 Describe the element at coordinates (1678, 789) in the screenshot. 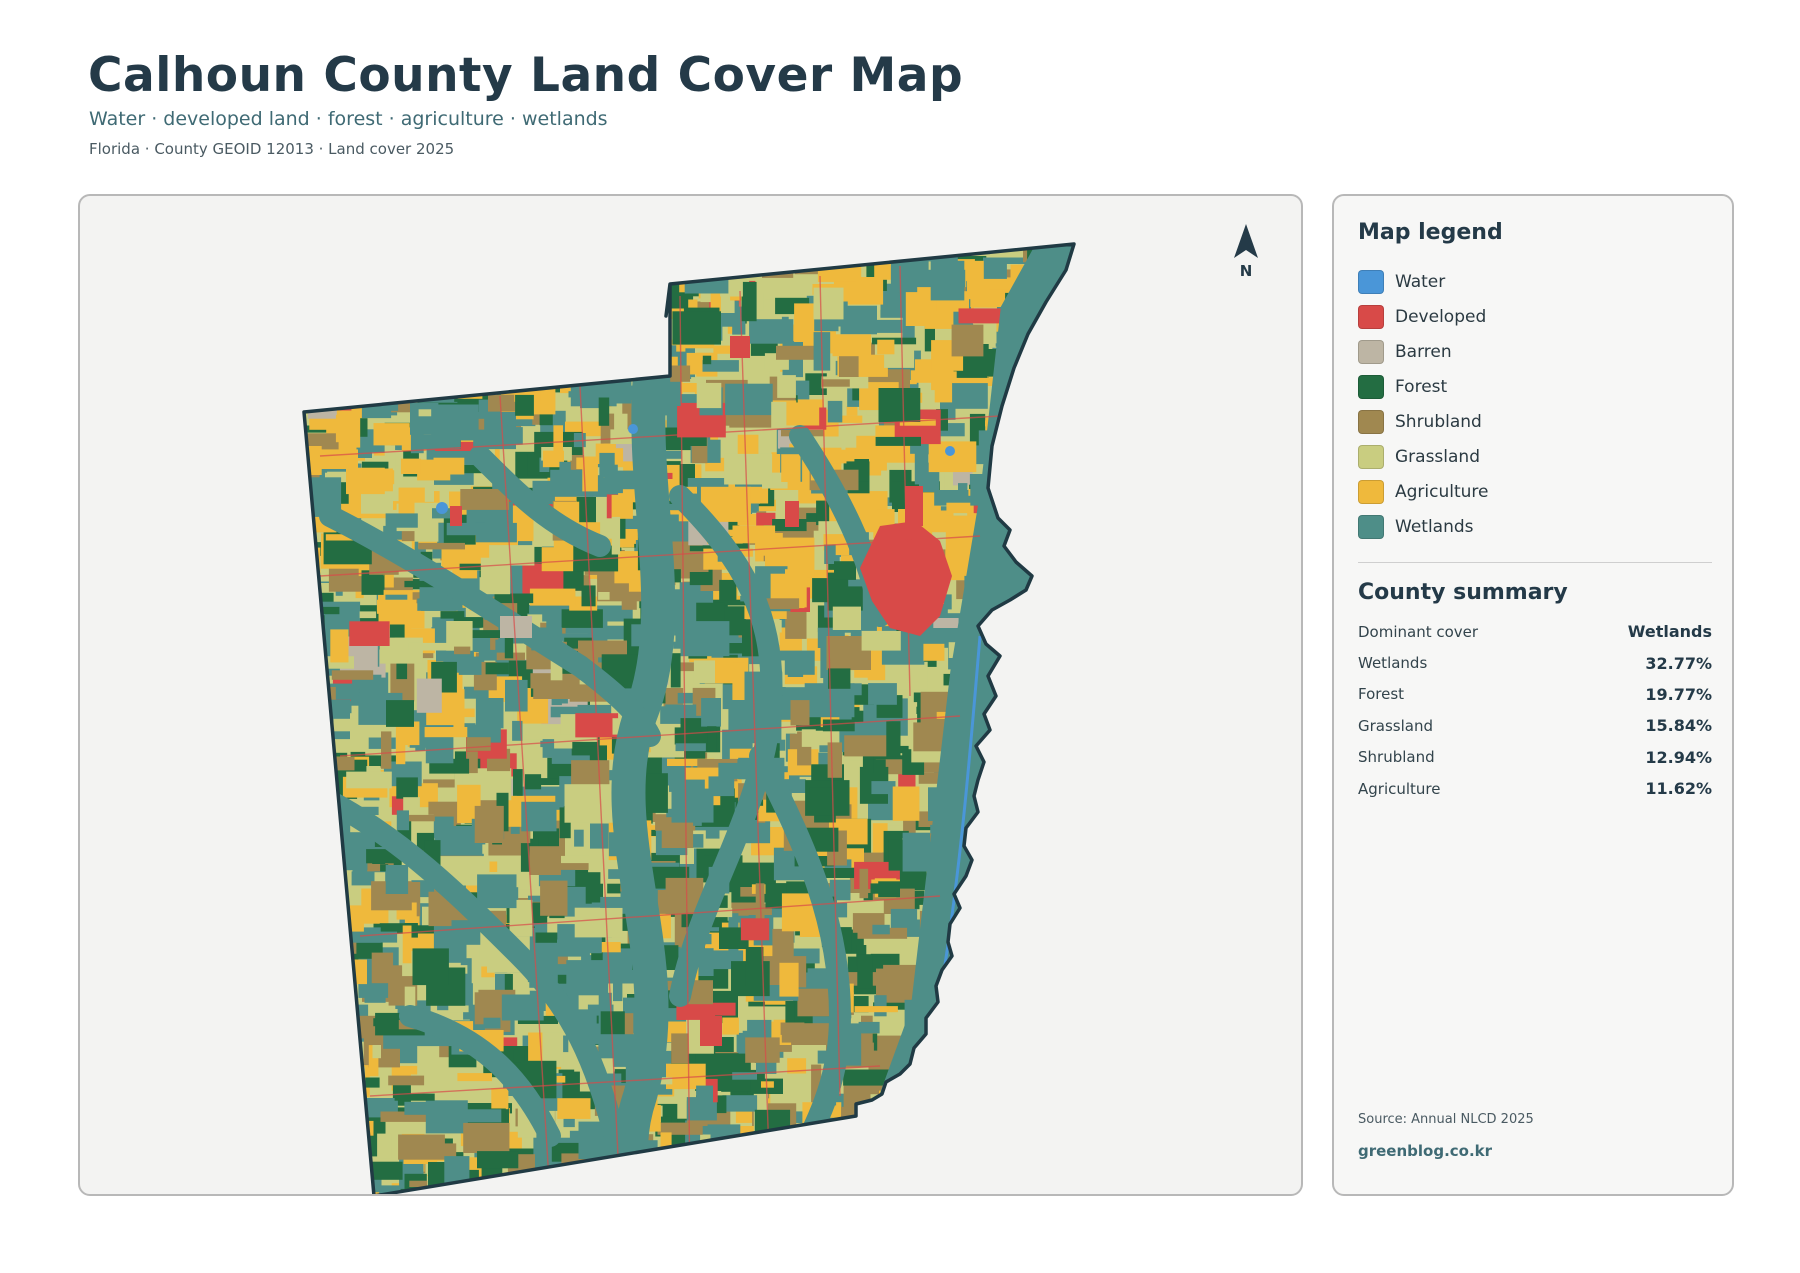

I see `summary-value: 11.62%` at that location.